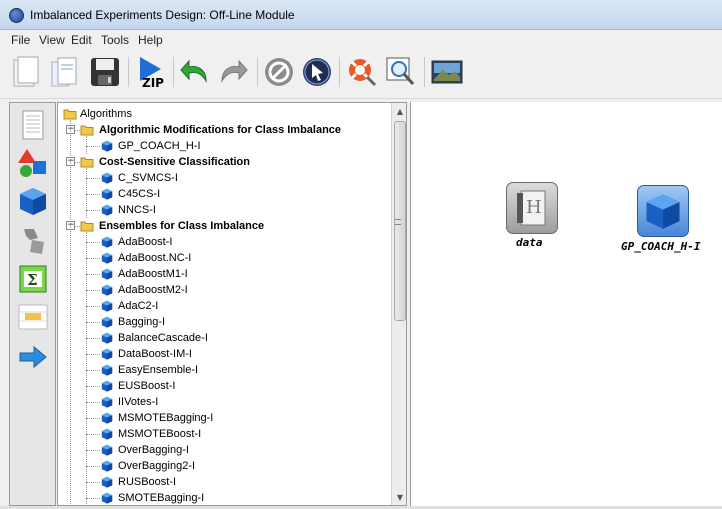  I want to click on toolbar: ZIP, so click(361, 74).